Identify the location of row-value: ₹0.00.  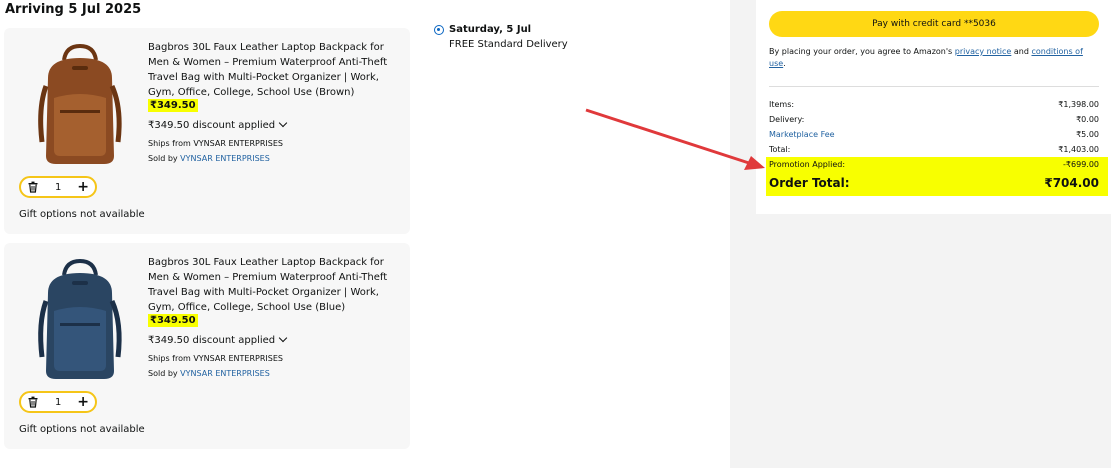
(1087, 119).